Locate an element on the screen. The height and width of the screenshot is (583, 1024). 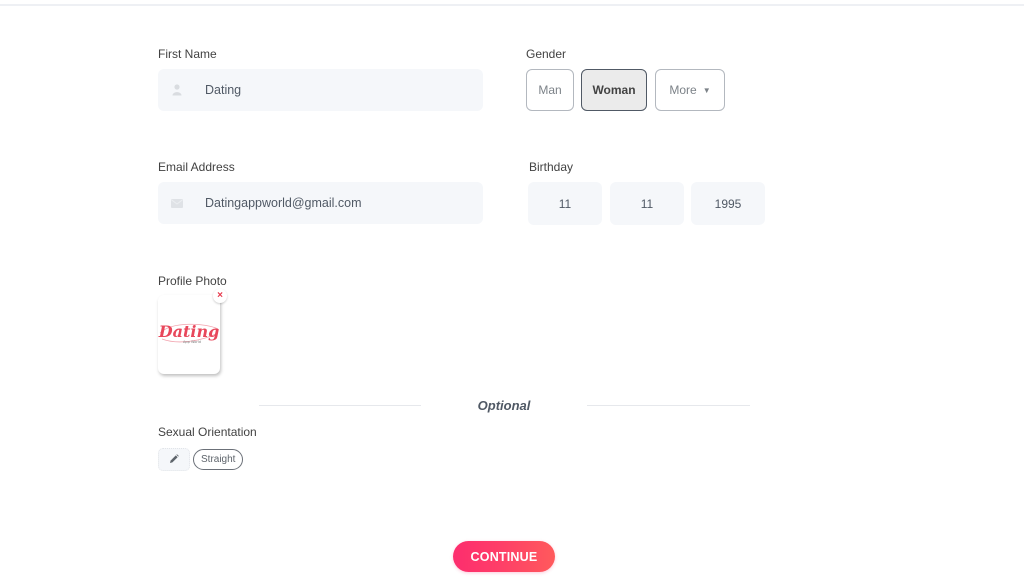
profile-photo-label: Profile Photo is located at coordinates (192, 281).